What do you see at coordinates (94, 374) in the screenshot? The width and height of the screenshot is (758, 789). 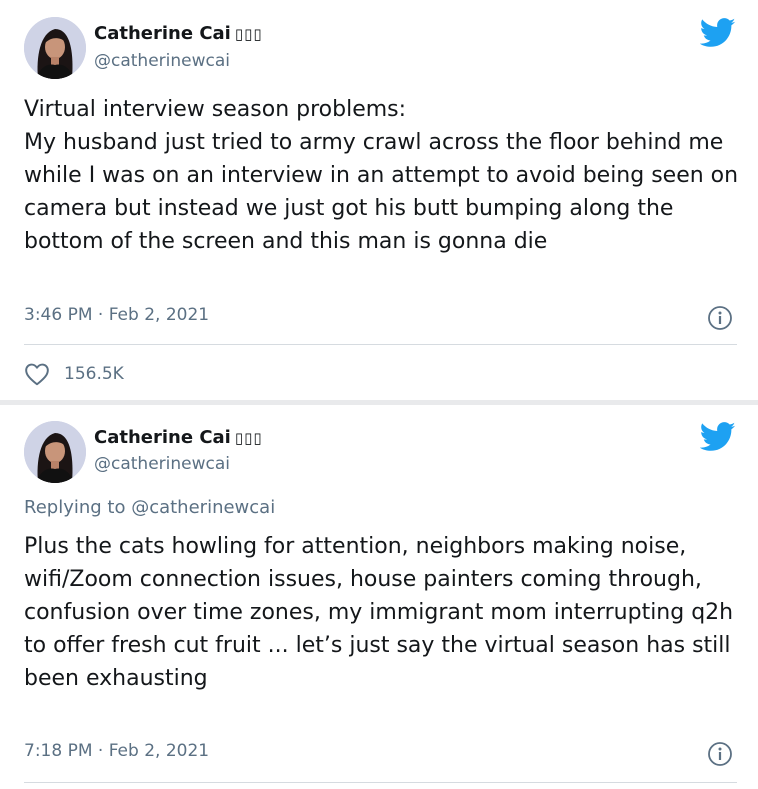 I see `like-count: 156.5K` at bounding box center [94, 374].